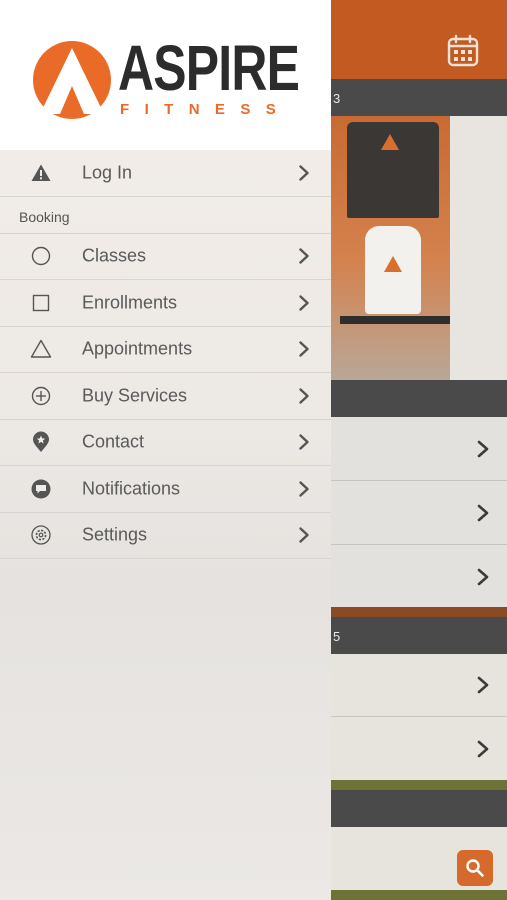  Describe the element at coordinates (135, 395) in the screenshot. I see `menu-item-label: Buy Services` at that location.